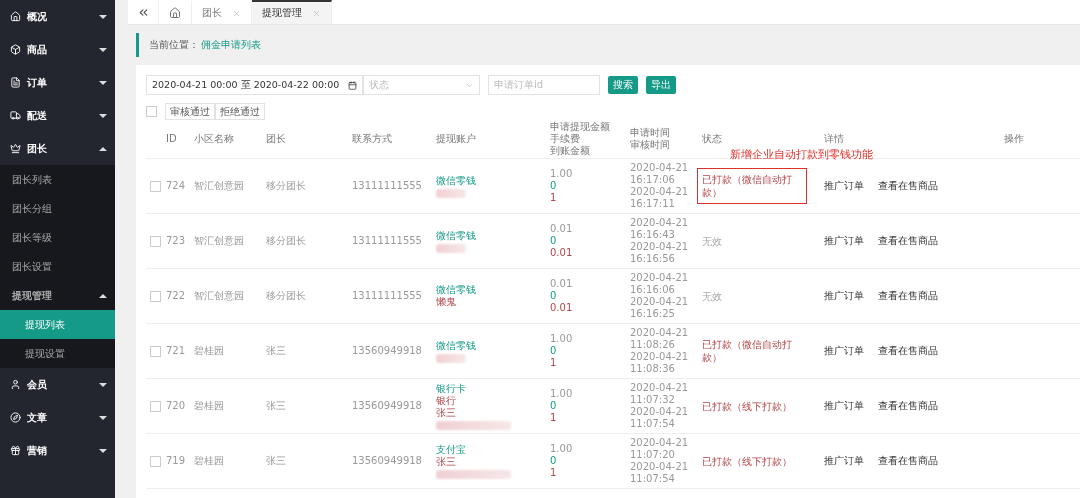 The height and width of the screenshot is (498, 1080). What do you see at coordinates (172, 139) in the screenshot?
I see `column-header: ID` at bounding box center [172, 139].